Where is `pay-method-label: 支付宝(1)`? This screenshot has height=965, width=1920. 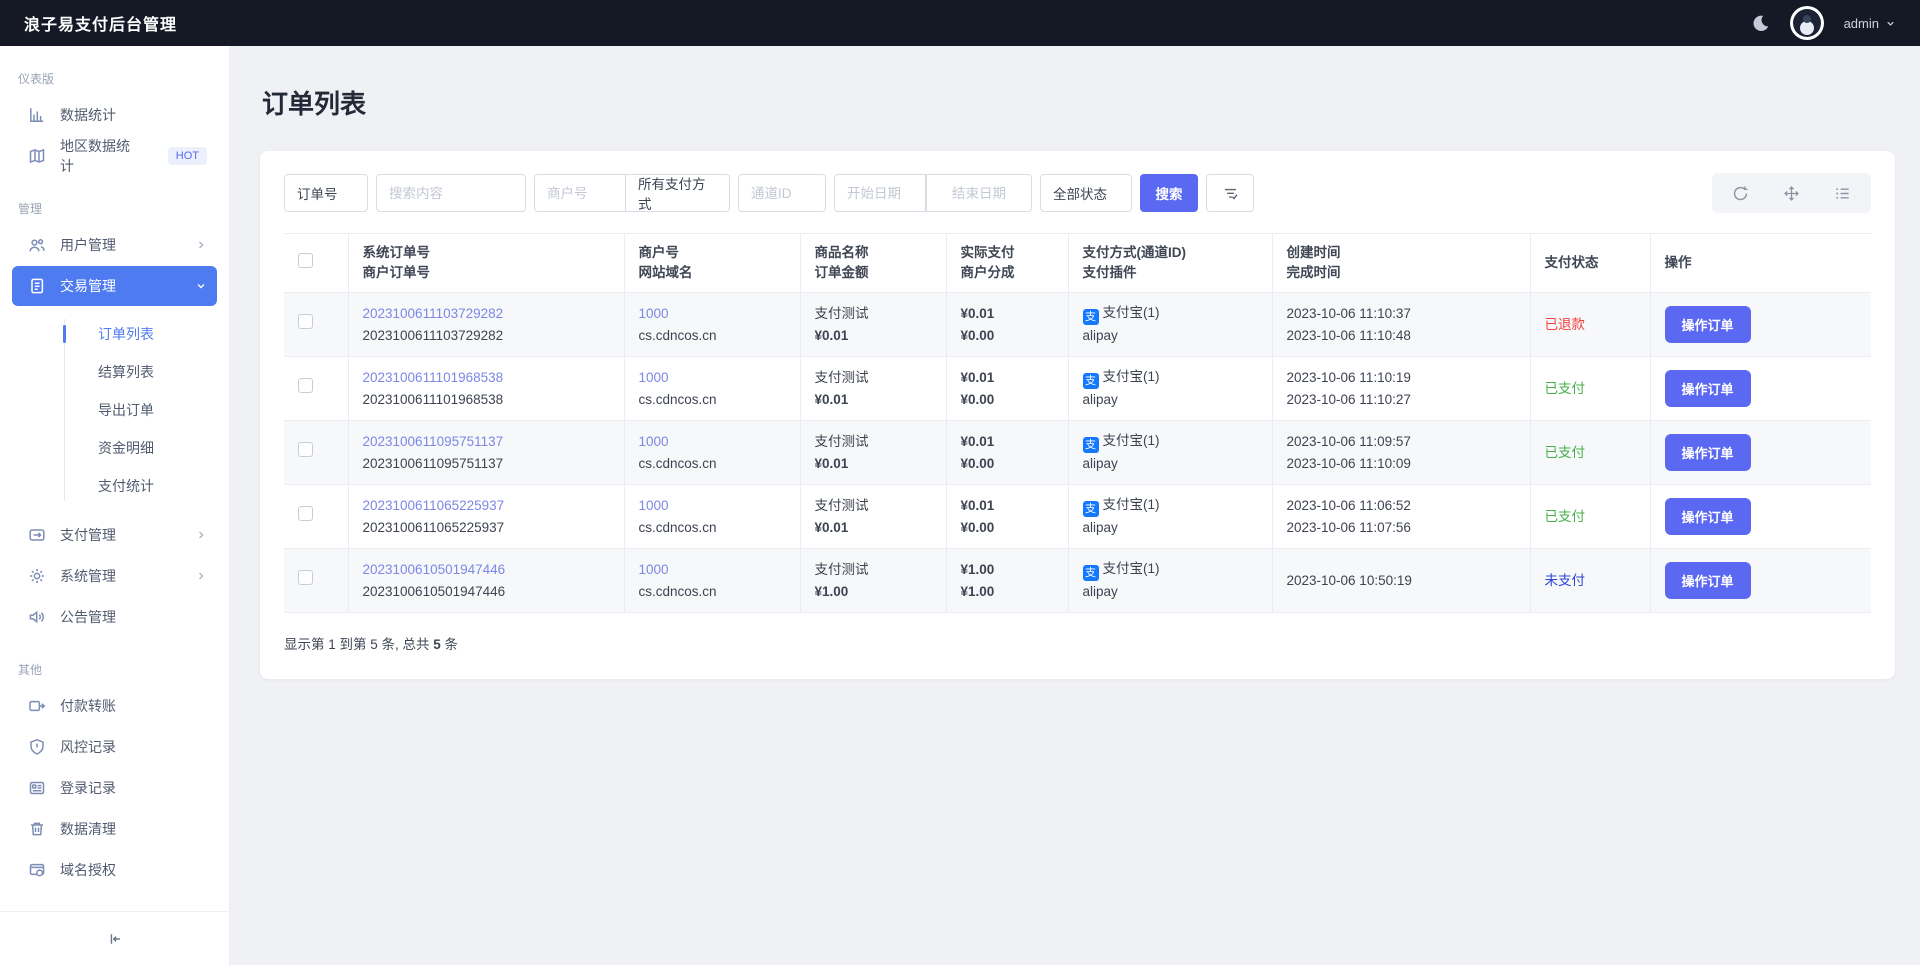 pay-method-label: 支付宝(1) is located at coordinates (1131, 312).